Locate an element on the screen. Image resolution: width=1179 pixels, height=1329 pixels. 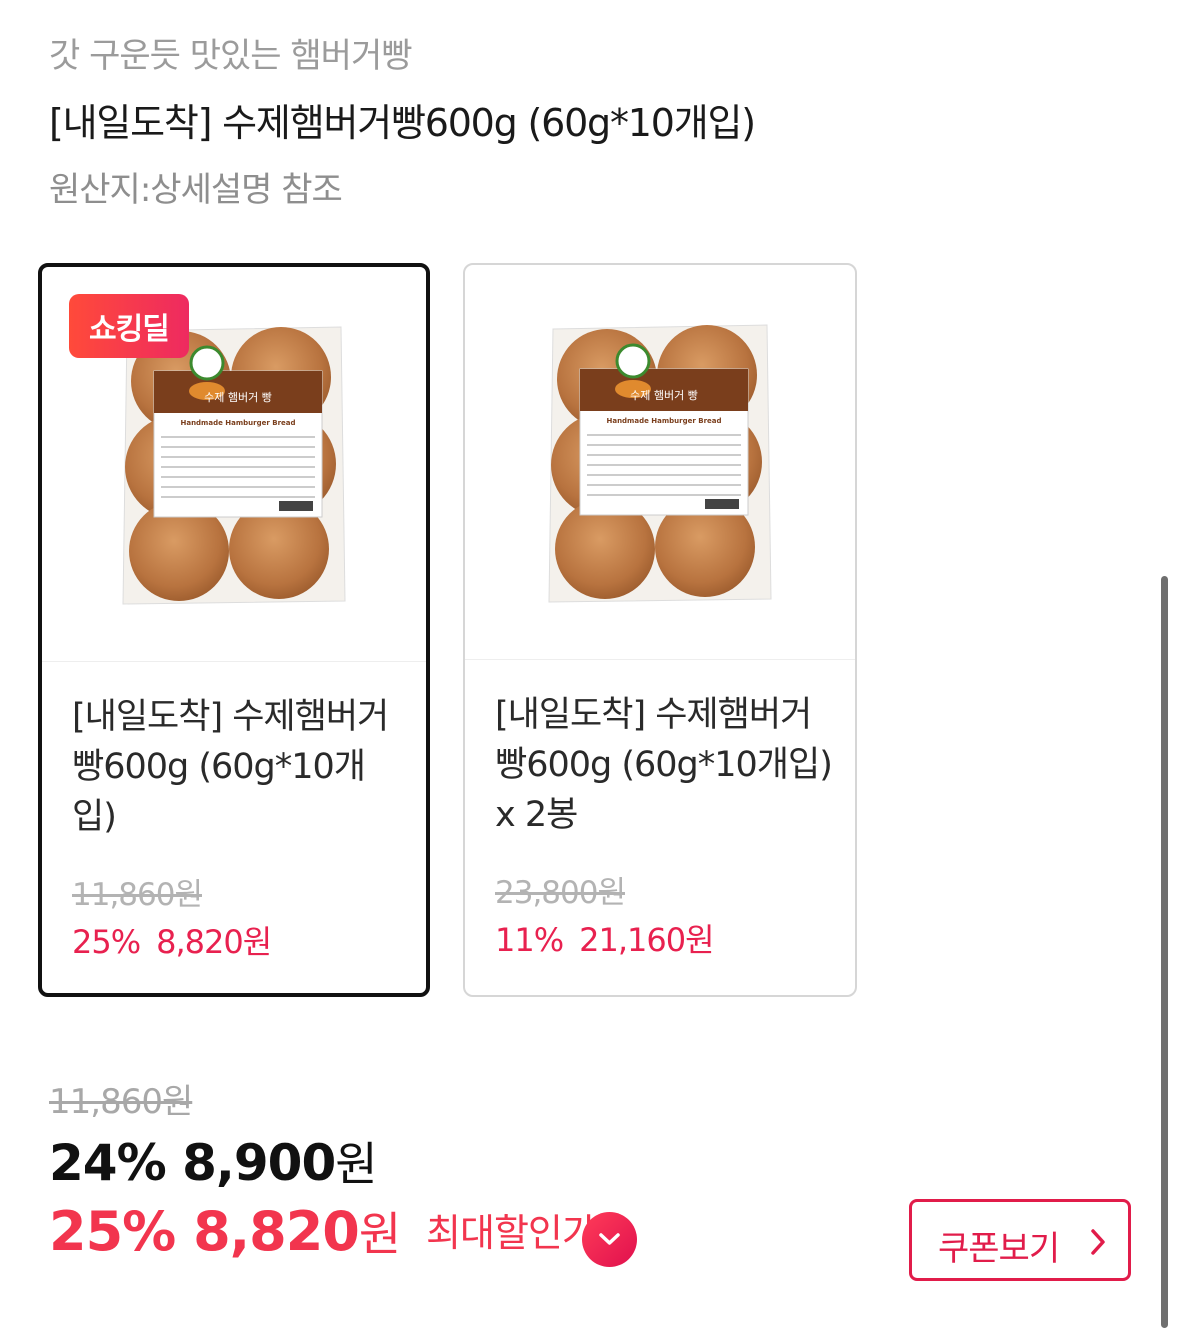
option-sale: 11% 21,160원 is located at coordinates (605, 938).